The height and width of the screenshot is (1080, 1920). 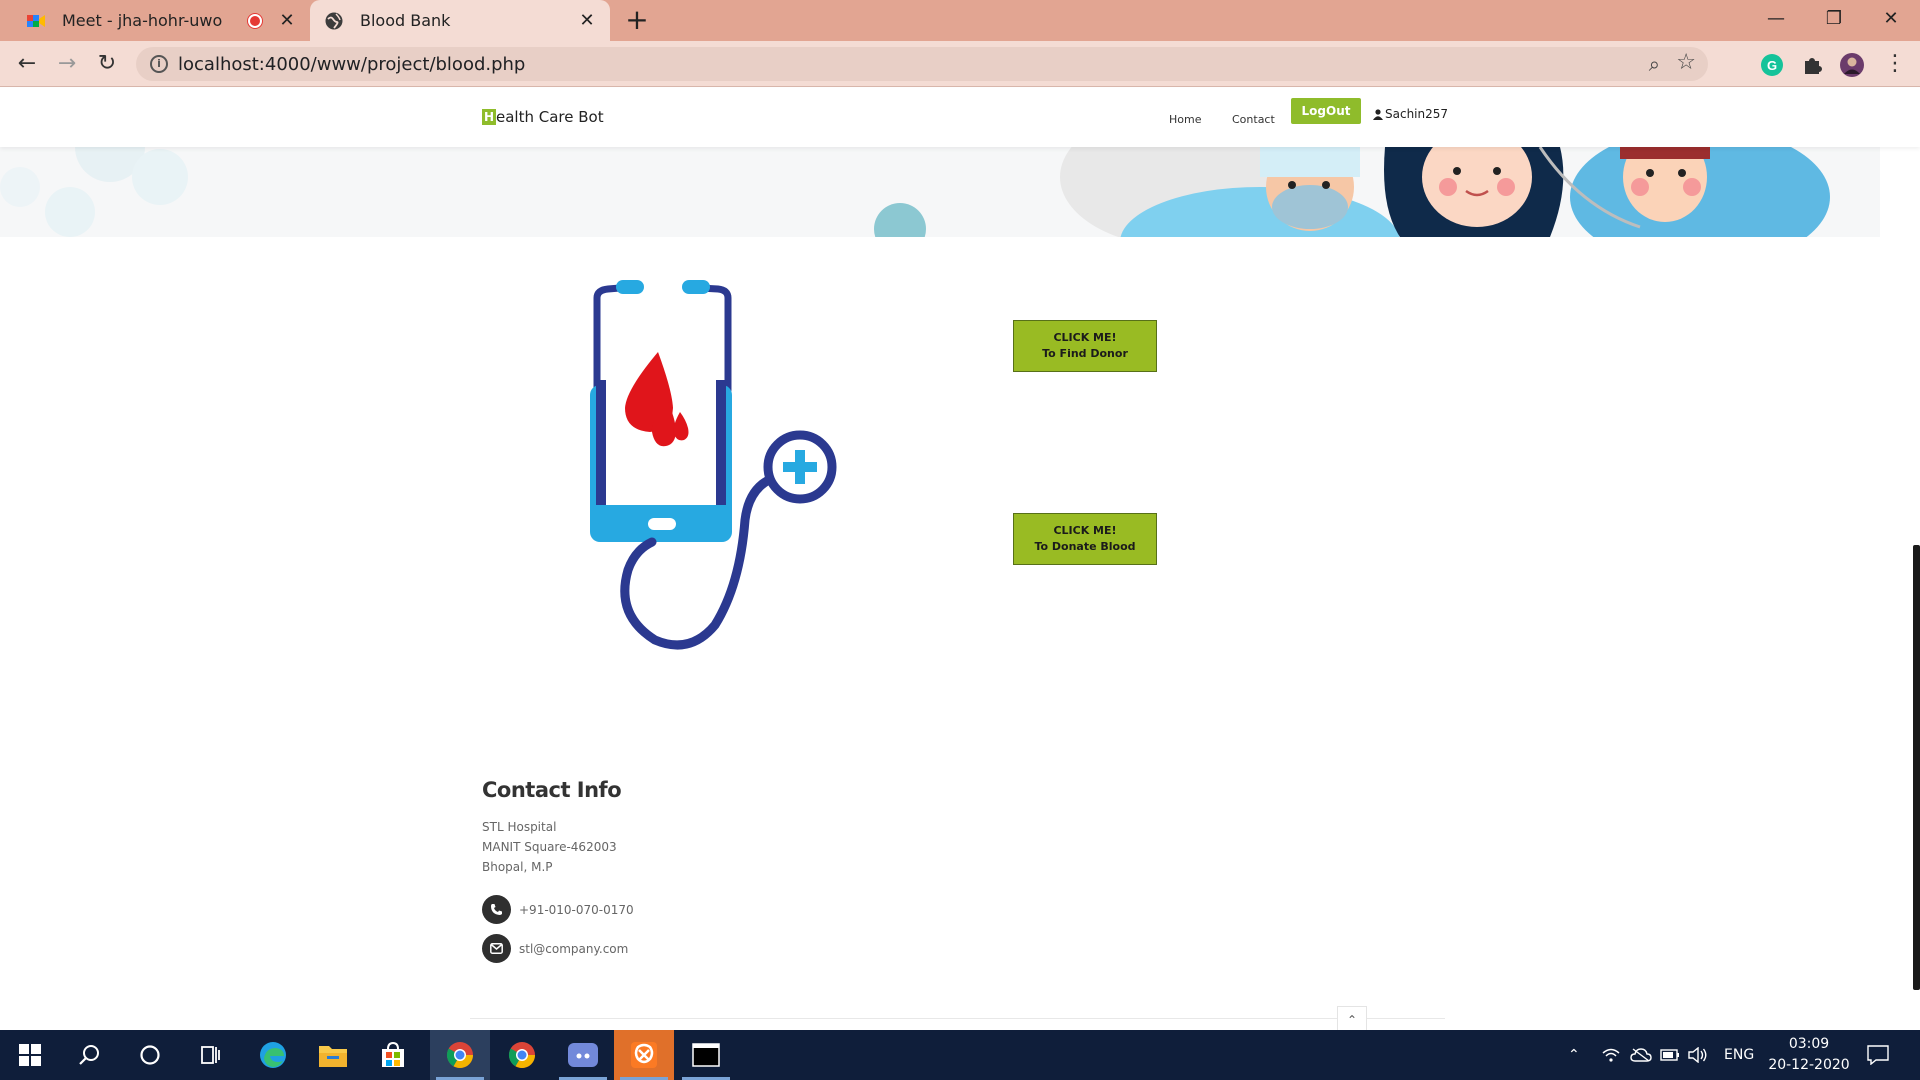 I want to click on username-label: Sachin257, so click(x=1417, y=114).